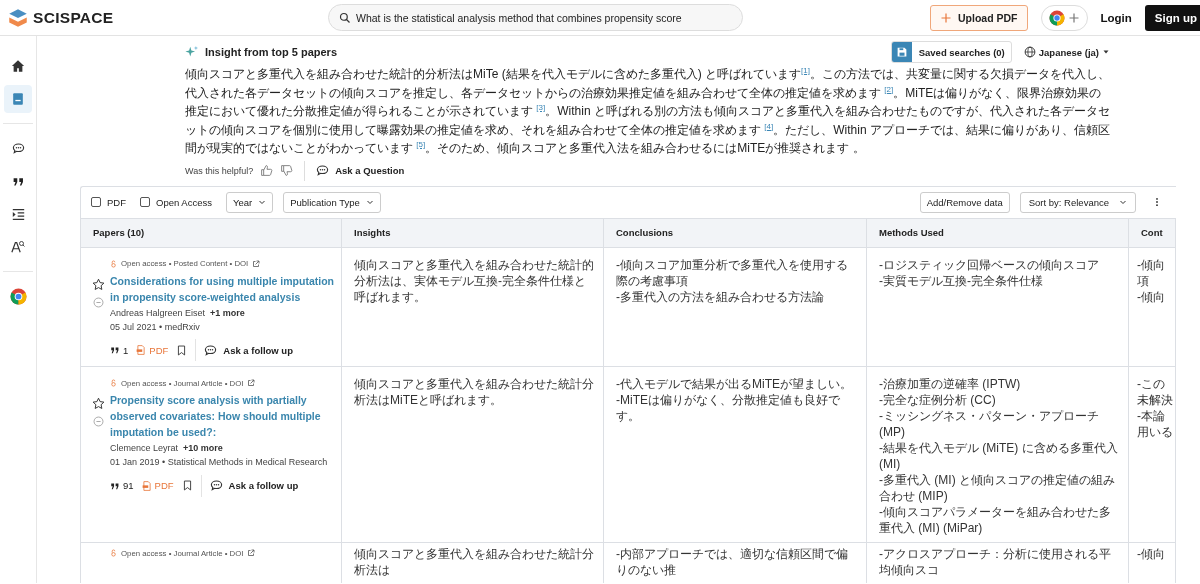 This screenshot has height=584, width=1200. What do you see at coordinates (901, 52) in the screenshot?
I see `save-icon` at bounding box center [901, 52].